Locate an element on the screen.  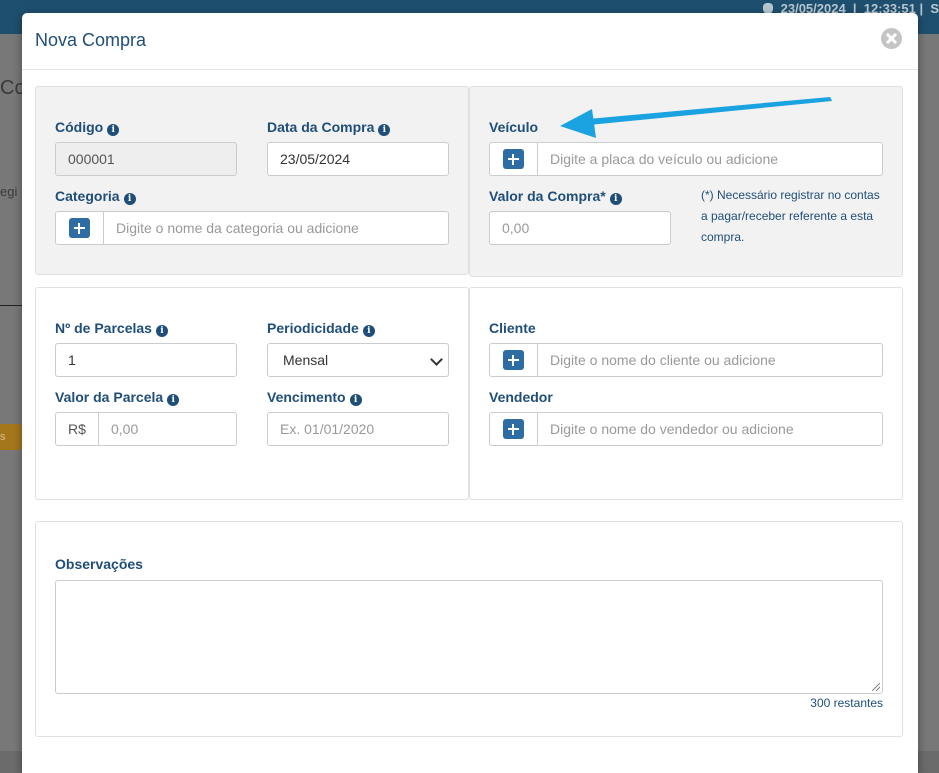
veiculo-add-addon is located at coordinates (514, 159).